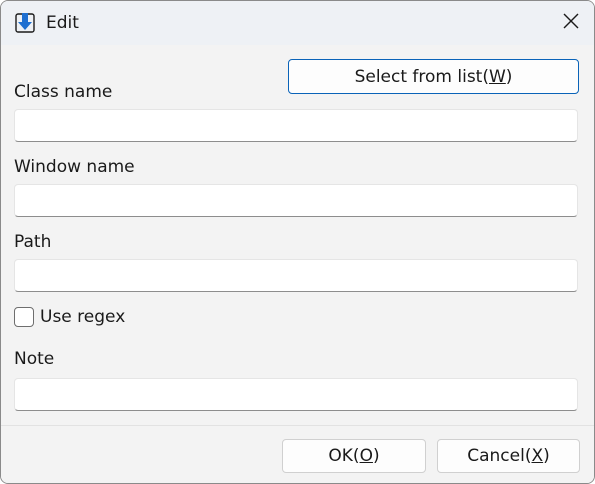 This screenshot has height=484, width=595. Describe the element at coordinates (83, 317) in the screenshot. I see `use-regex-label: Use regex` at that location.